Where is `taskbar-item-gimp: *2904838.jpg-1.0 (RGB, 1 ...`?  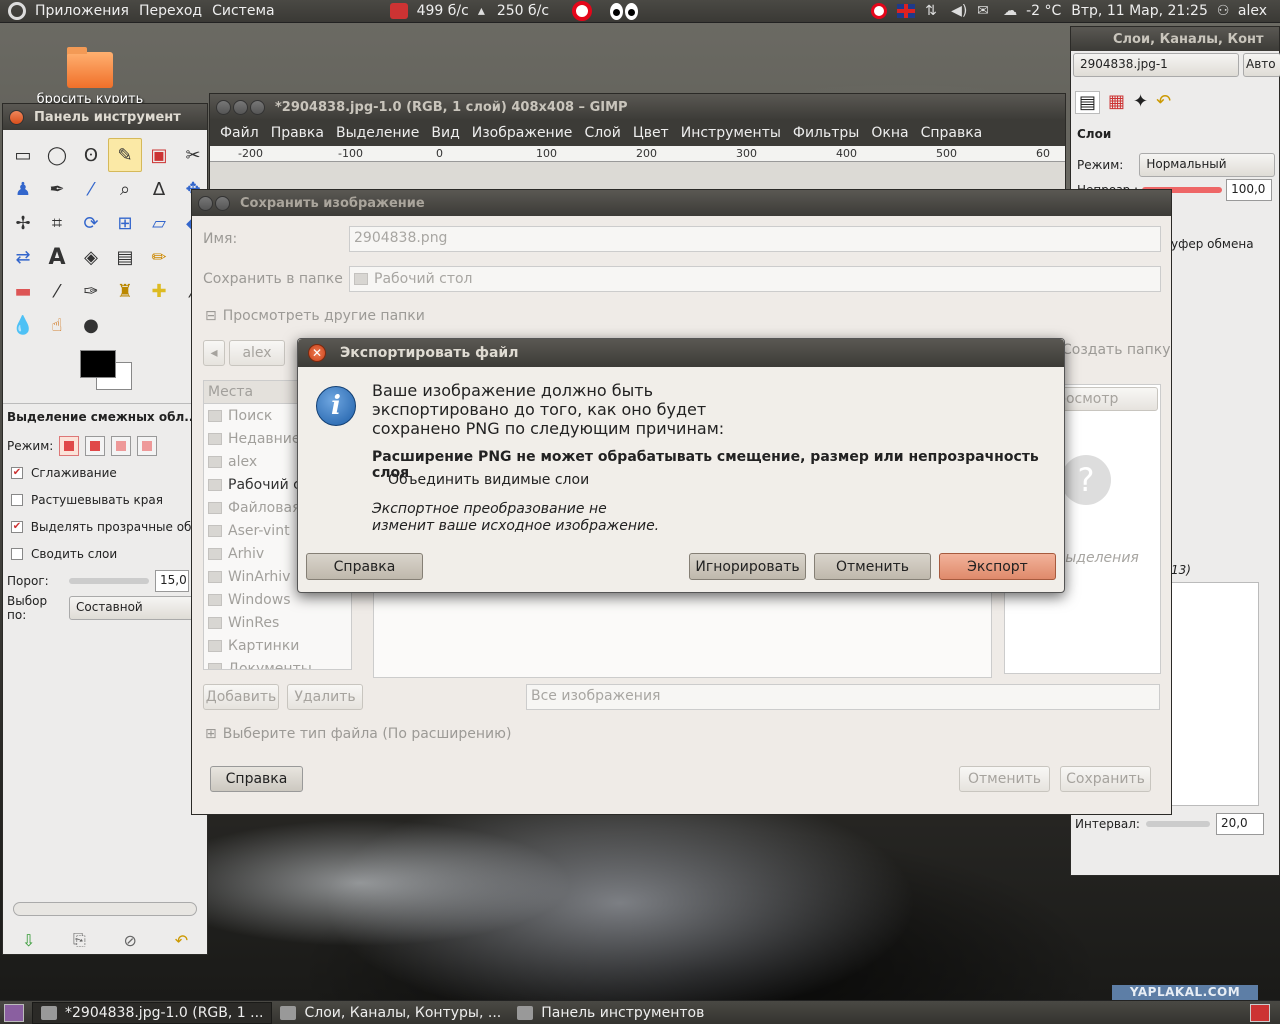 taskbar-item-gimp: *2904838.jpg-1.0 (RGB, 1 ... is located at coordinates (152, 1012).